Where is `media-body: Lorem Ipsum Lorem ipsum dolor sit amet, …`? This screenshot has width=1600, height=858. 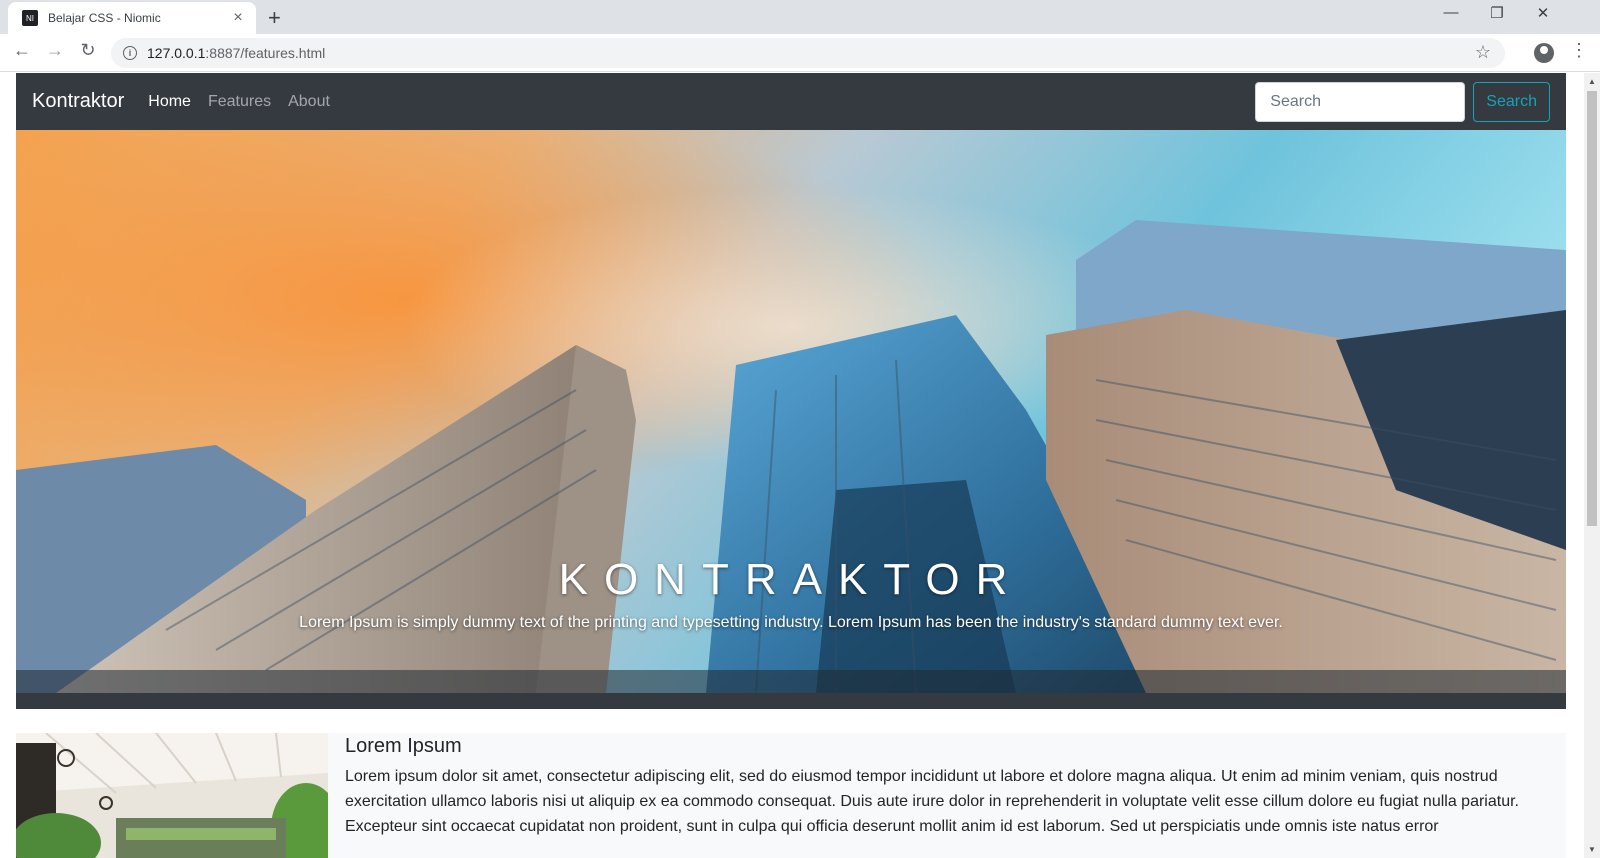
media-body: Lorem Ipsum Lorem ipsum dolor sit amet, … is located at coordinates (950, 787).